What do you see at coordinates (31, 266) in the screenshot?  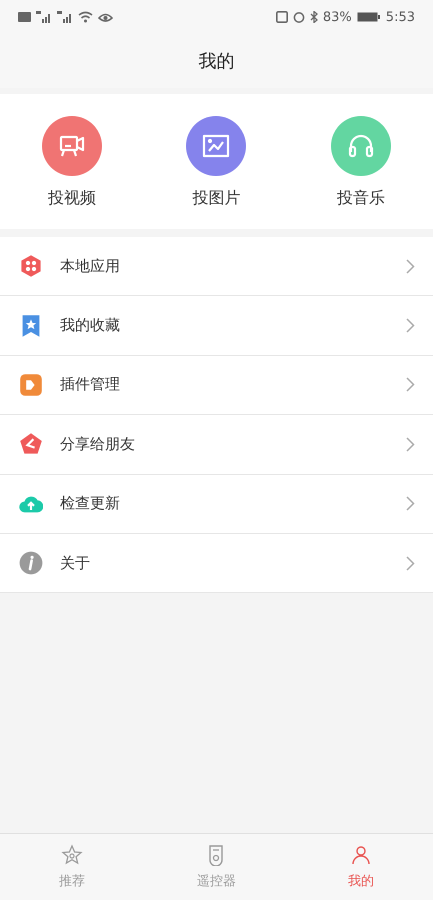 I see `apps-icon` at bounding box center [31, 266].